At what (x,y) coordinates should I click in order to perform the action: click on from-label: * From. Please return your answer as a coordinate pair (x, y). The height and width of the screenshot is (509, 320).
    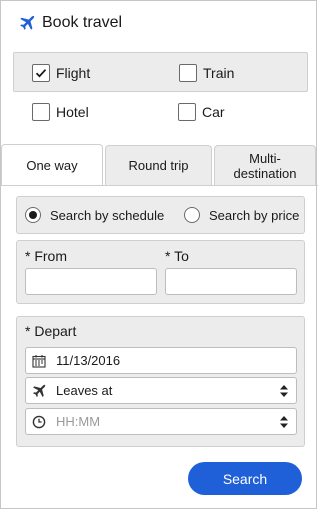
    Looking at the image, I should click on (46, 256).